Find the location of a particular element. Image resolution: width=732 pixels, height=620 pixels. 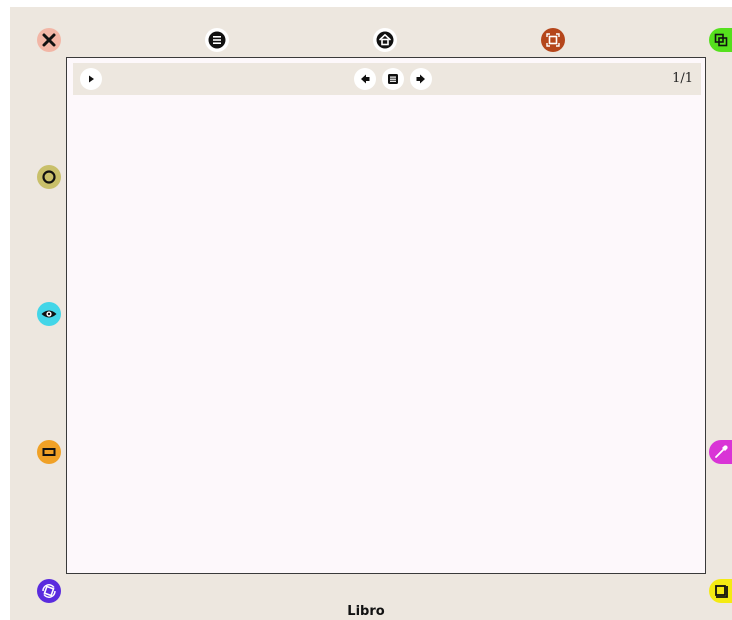

rectangle-icon is located at coordinates (49, 452).